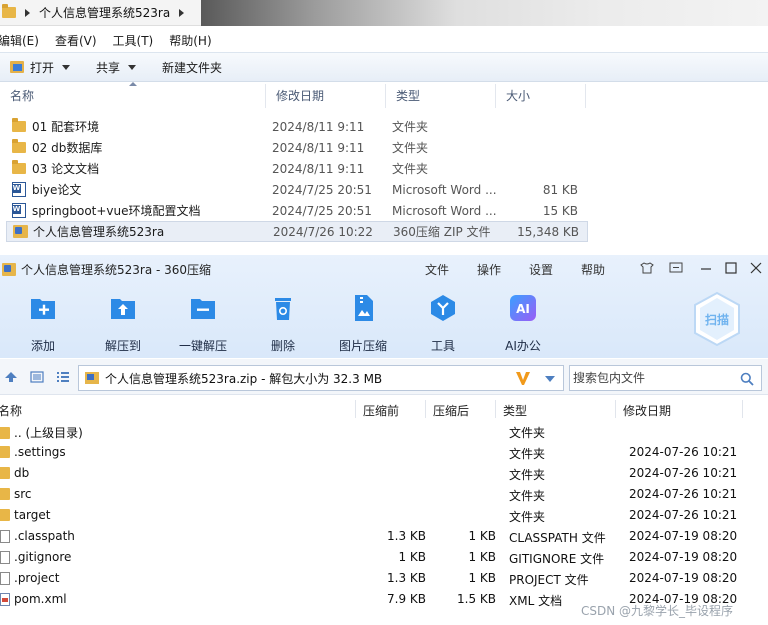 This screenshot has height=625, width=768. What do you see at coordinates (523, 308) in the screenshot?
I see `ai-office-icon: AI` at bounding box center [523, 308].